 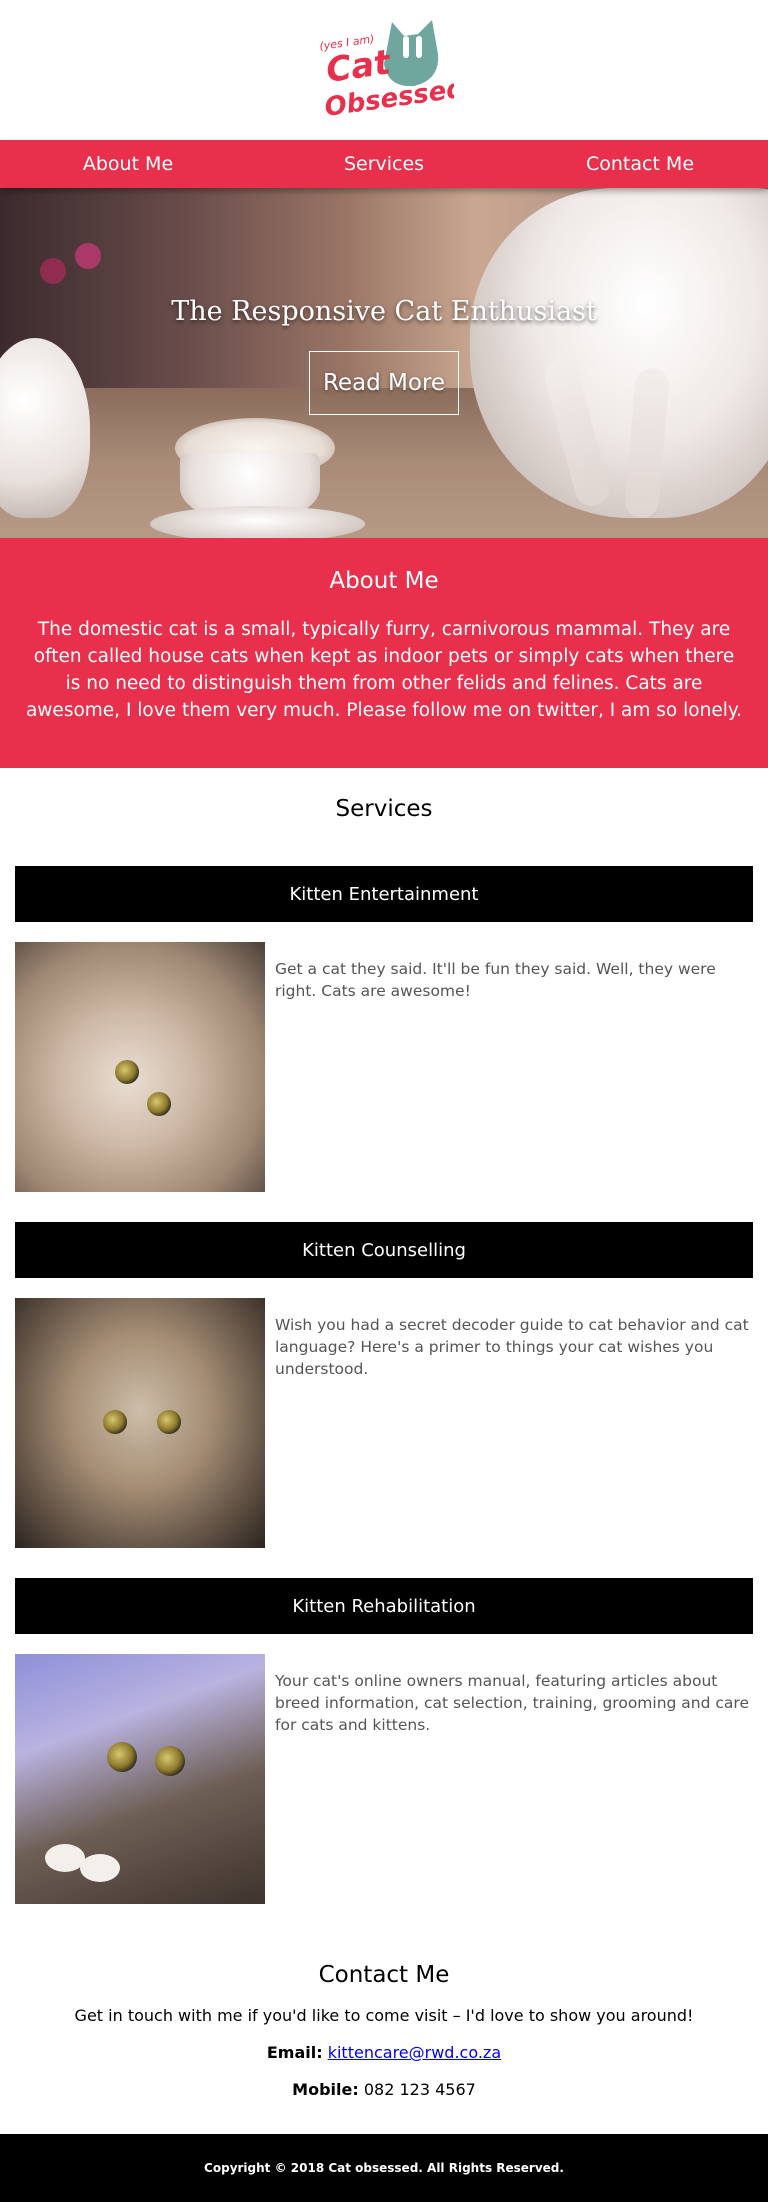 I want to click on hero-title: The Responsive Cat Enthusiast, so click(x=384, y=311).